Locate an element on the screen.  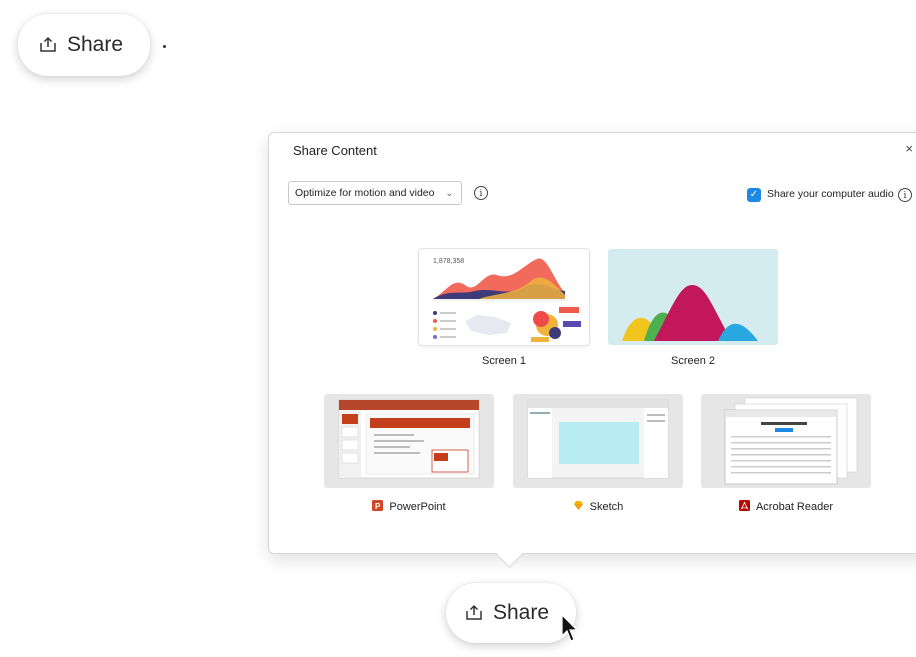
dialog-title: Share Content is located at coordinates (335, 150).